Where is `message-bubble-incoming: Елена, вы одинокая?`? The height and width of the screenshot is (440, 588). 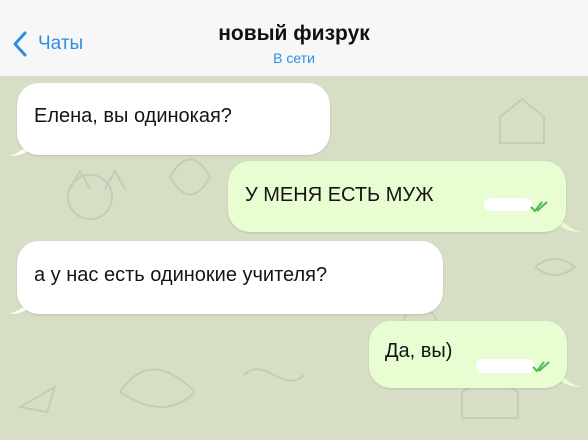 message-bubble-incoming: Елена, вы одинокая? is located at coordinates (173, 119).